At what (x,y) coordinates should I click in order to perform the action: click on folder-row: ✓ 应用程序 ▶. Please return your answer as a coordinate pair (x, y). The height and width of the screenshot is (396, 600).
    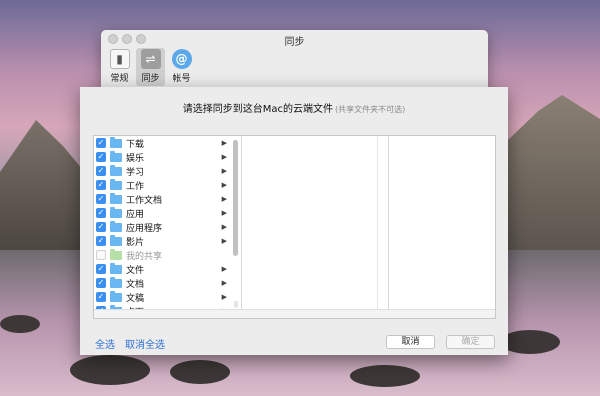
    Looking at the image, I should click on (167, 227).